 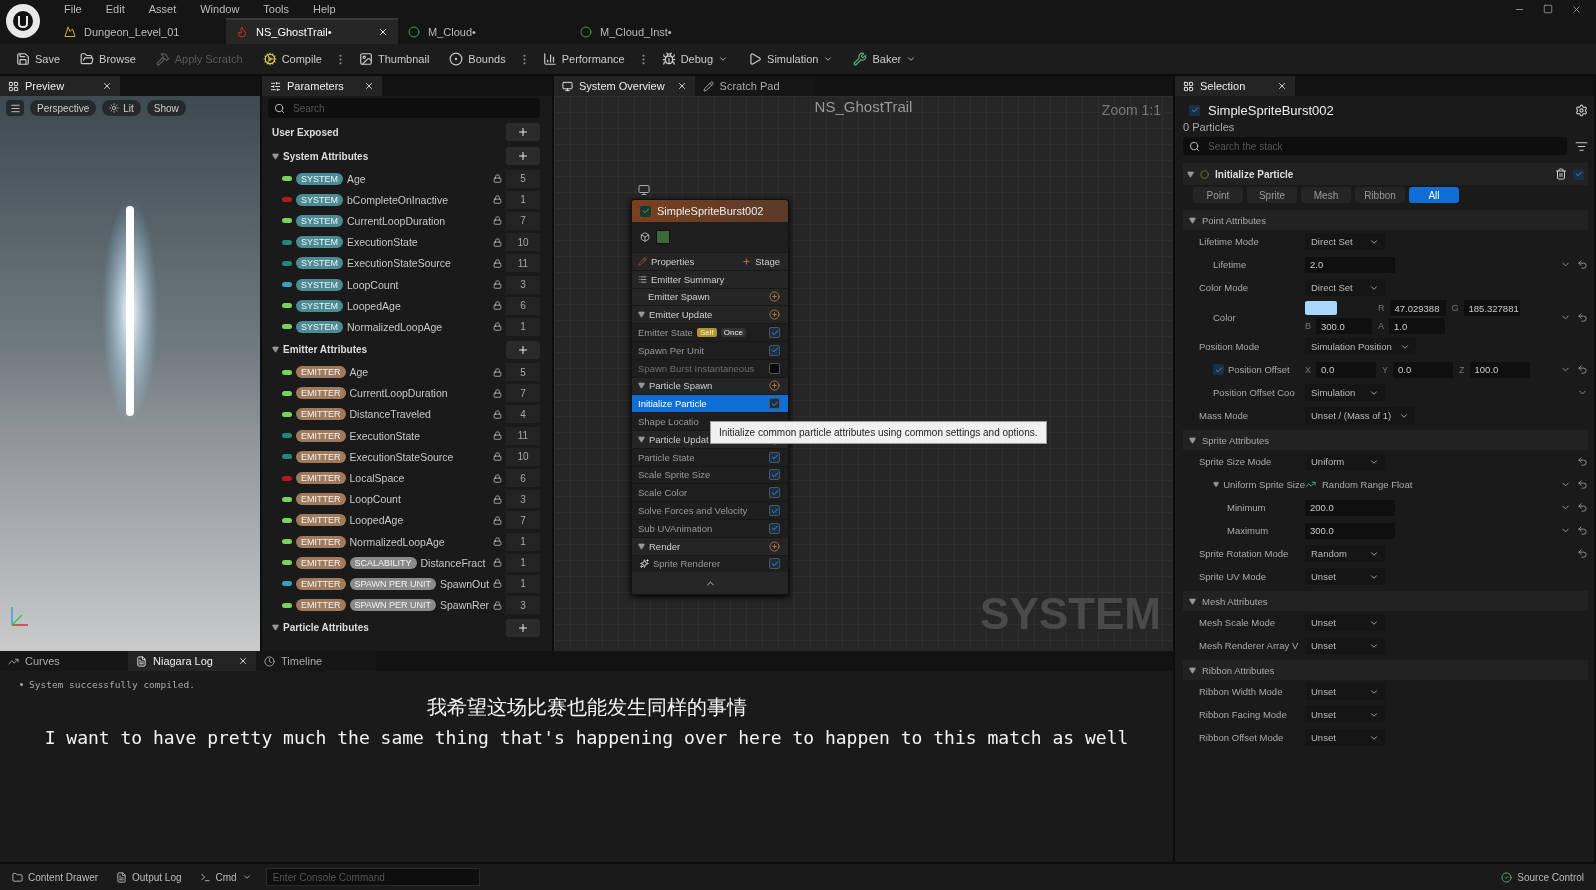 What do you see at coordinates (383, 562) in the screenshot?
I see `namespace-tag: SCALABILITY` at bounding box center [383, 562].